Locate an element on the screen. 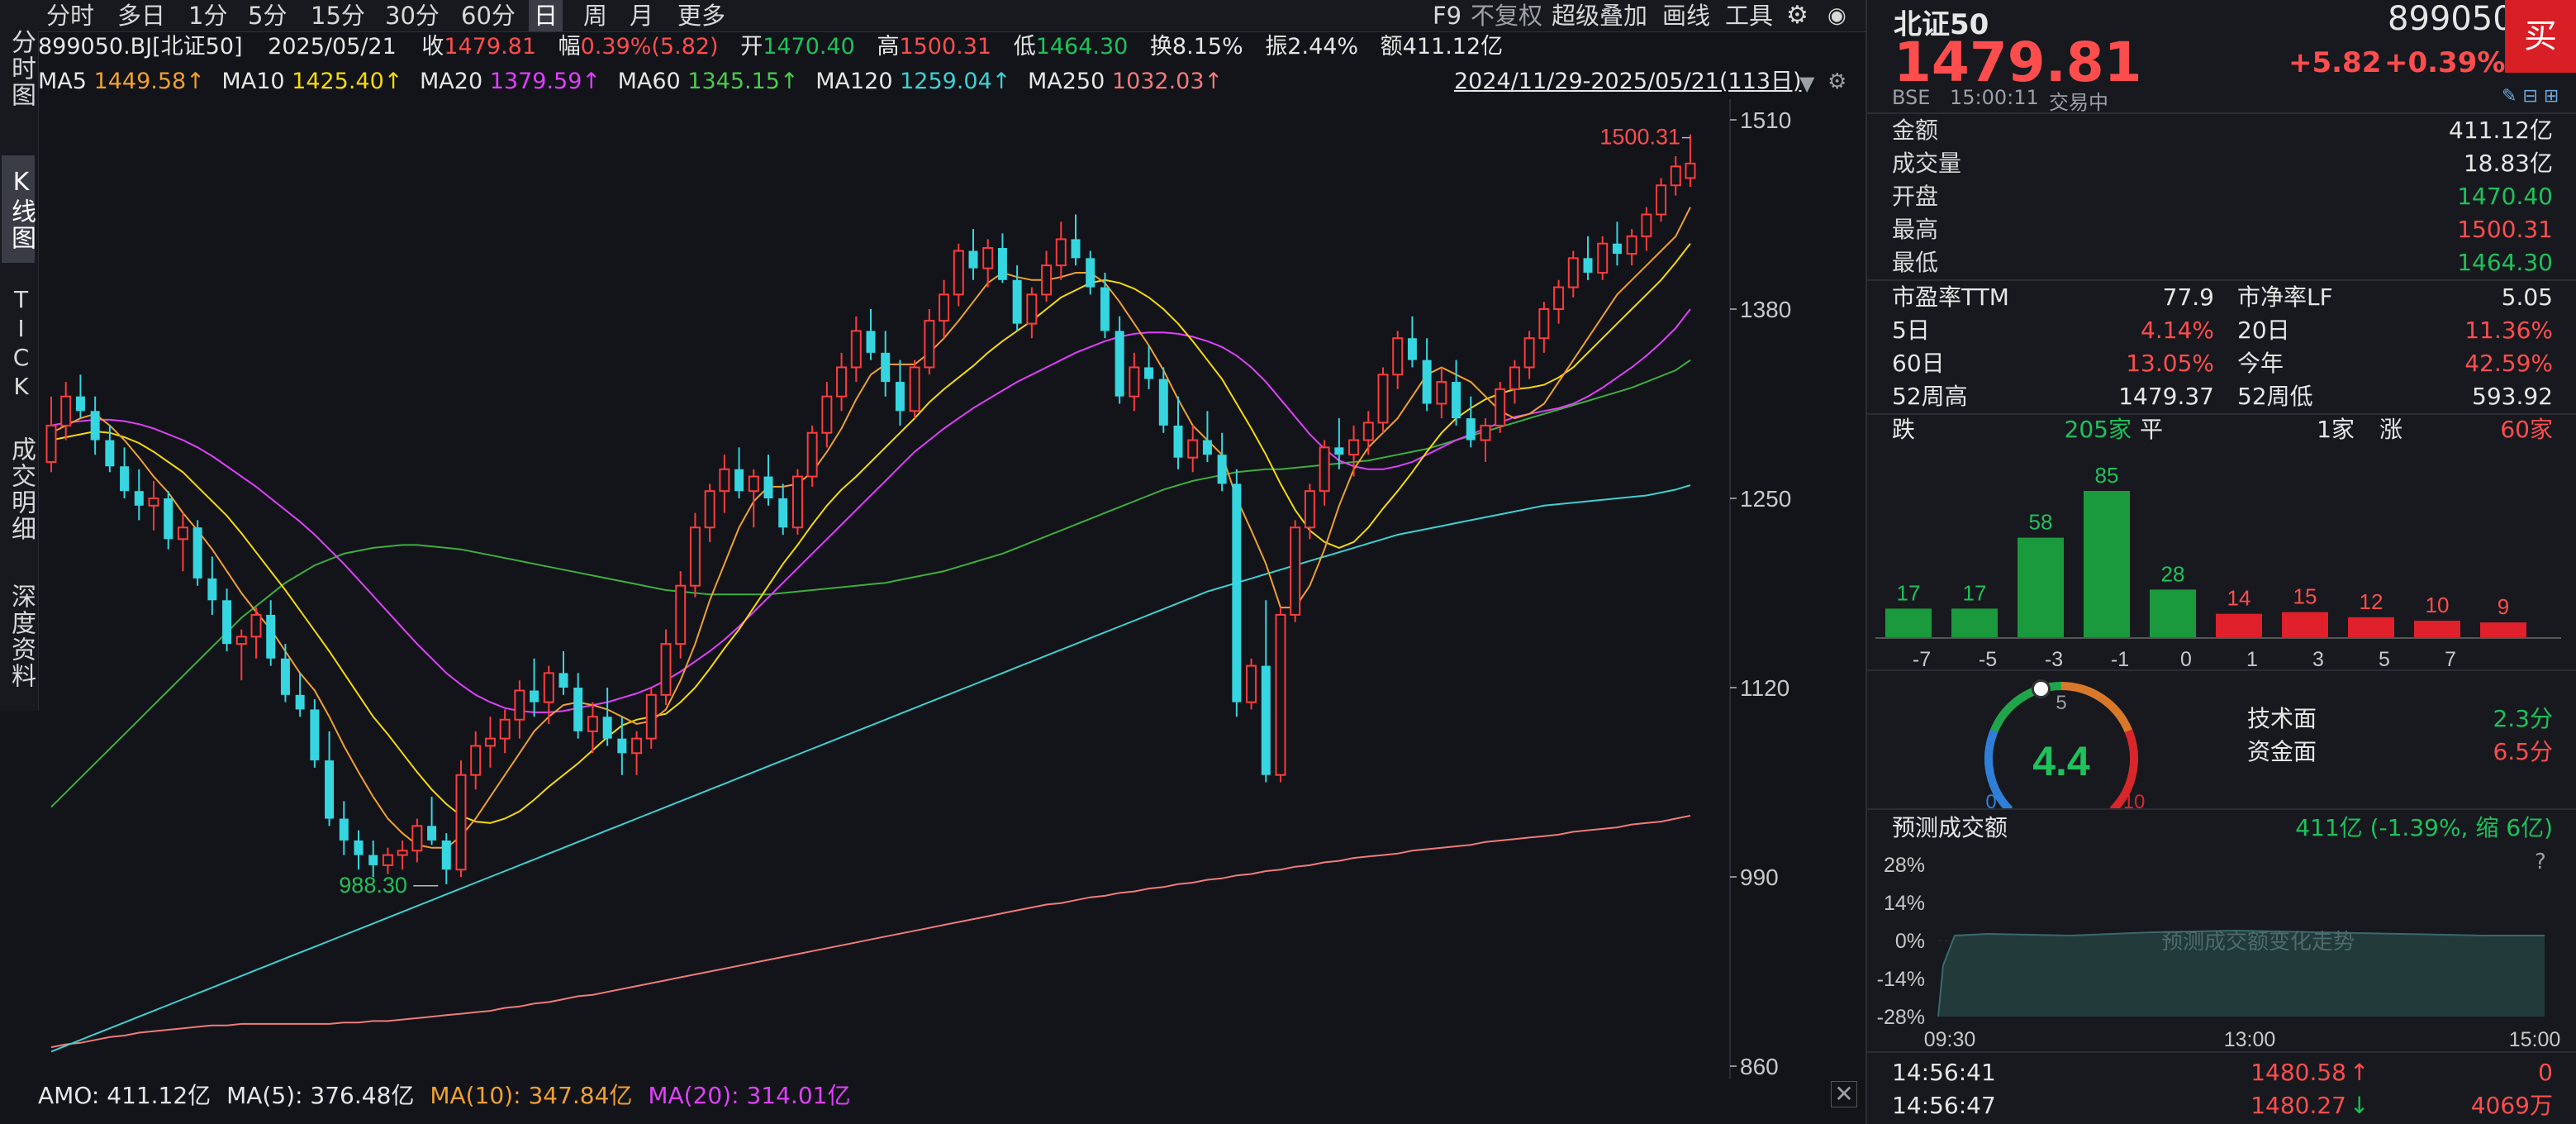 The image size is (2576, 1124). turnover-value: 换8.15% is located at coordinates (1196, 47).